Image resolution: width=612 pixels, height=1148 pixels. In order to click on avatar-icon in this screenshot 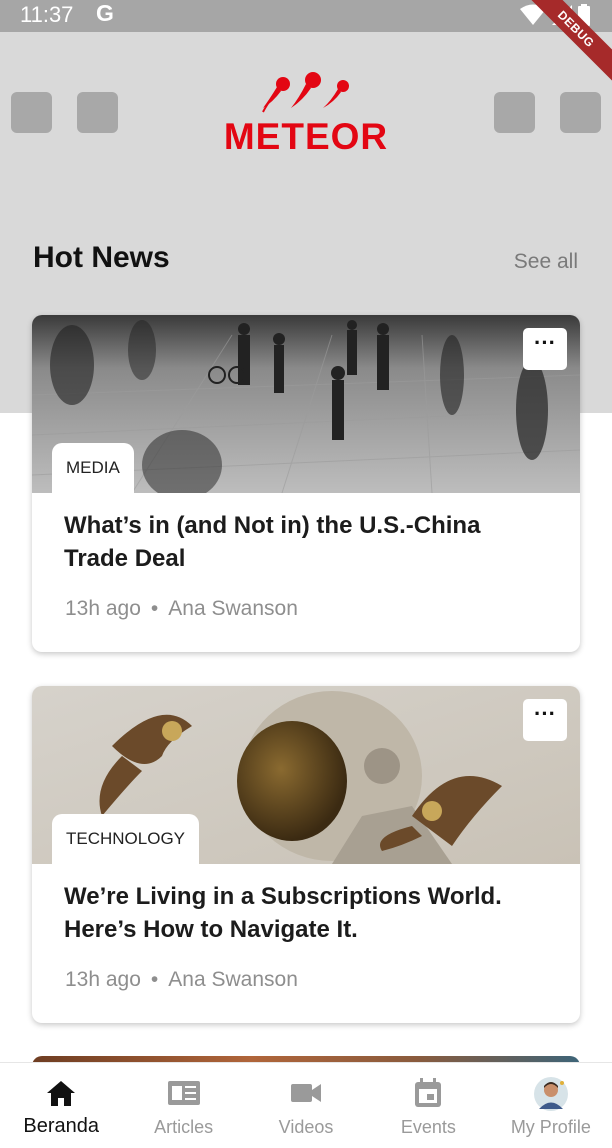, I will do `click(550, 1094)`.